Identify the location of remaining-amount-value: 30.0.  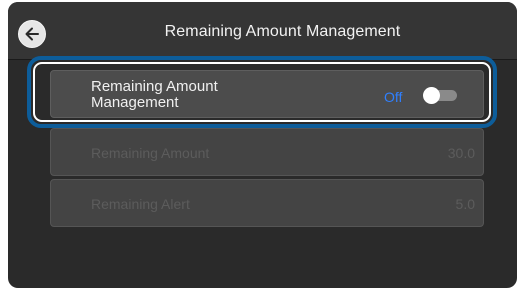
(461, 153).